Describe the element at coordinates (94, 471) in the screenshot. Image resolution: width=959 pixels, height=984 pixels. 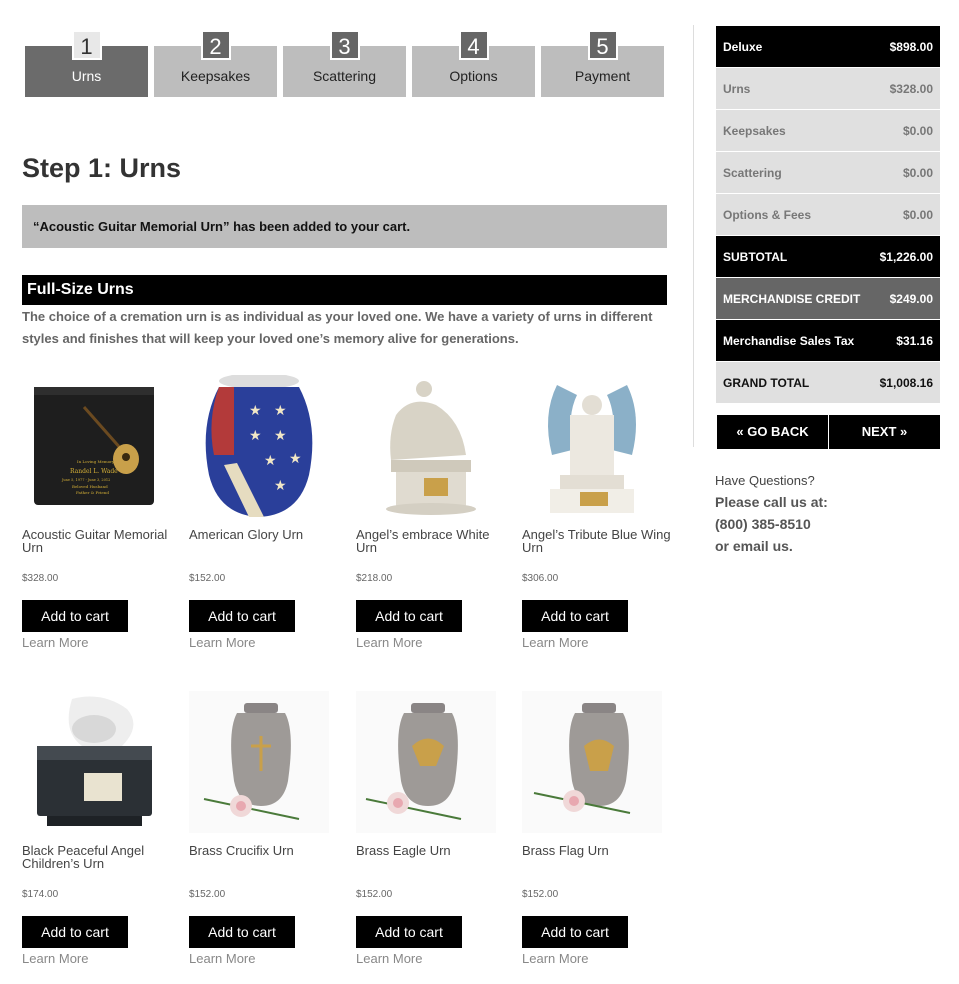
I see `engraving-line-2: Randel L. Wade` at that location.